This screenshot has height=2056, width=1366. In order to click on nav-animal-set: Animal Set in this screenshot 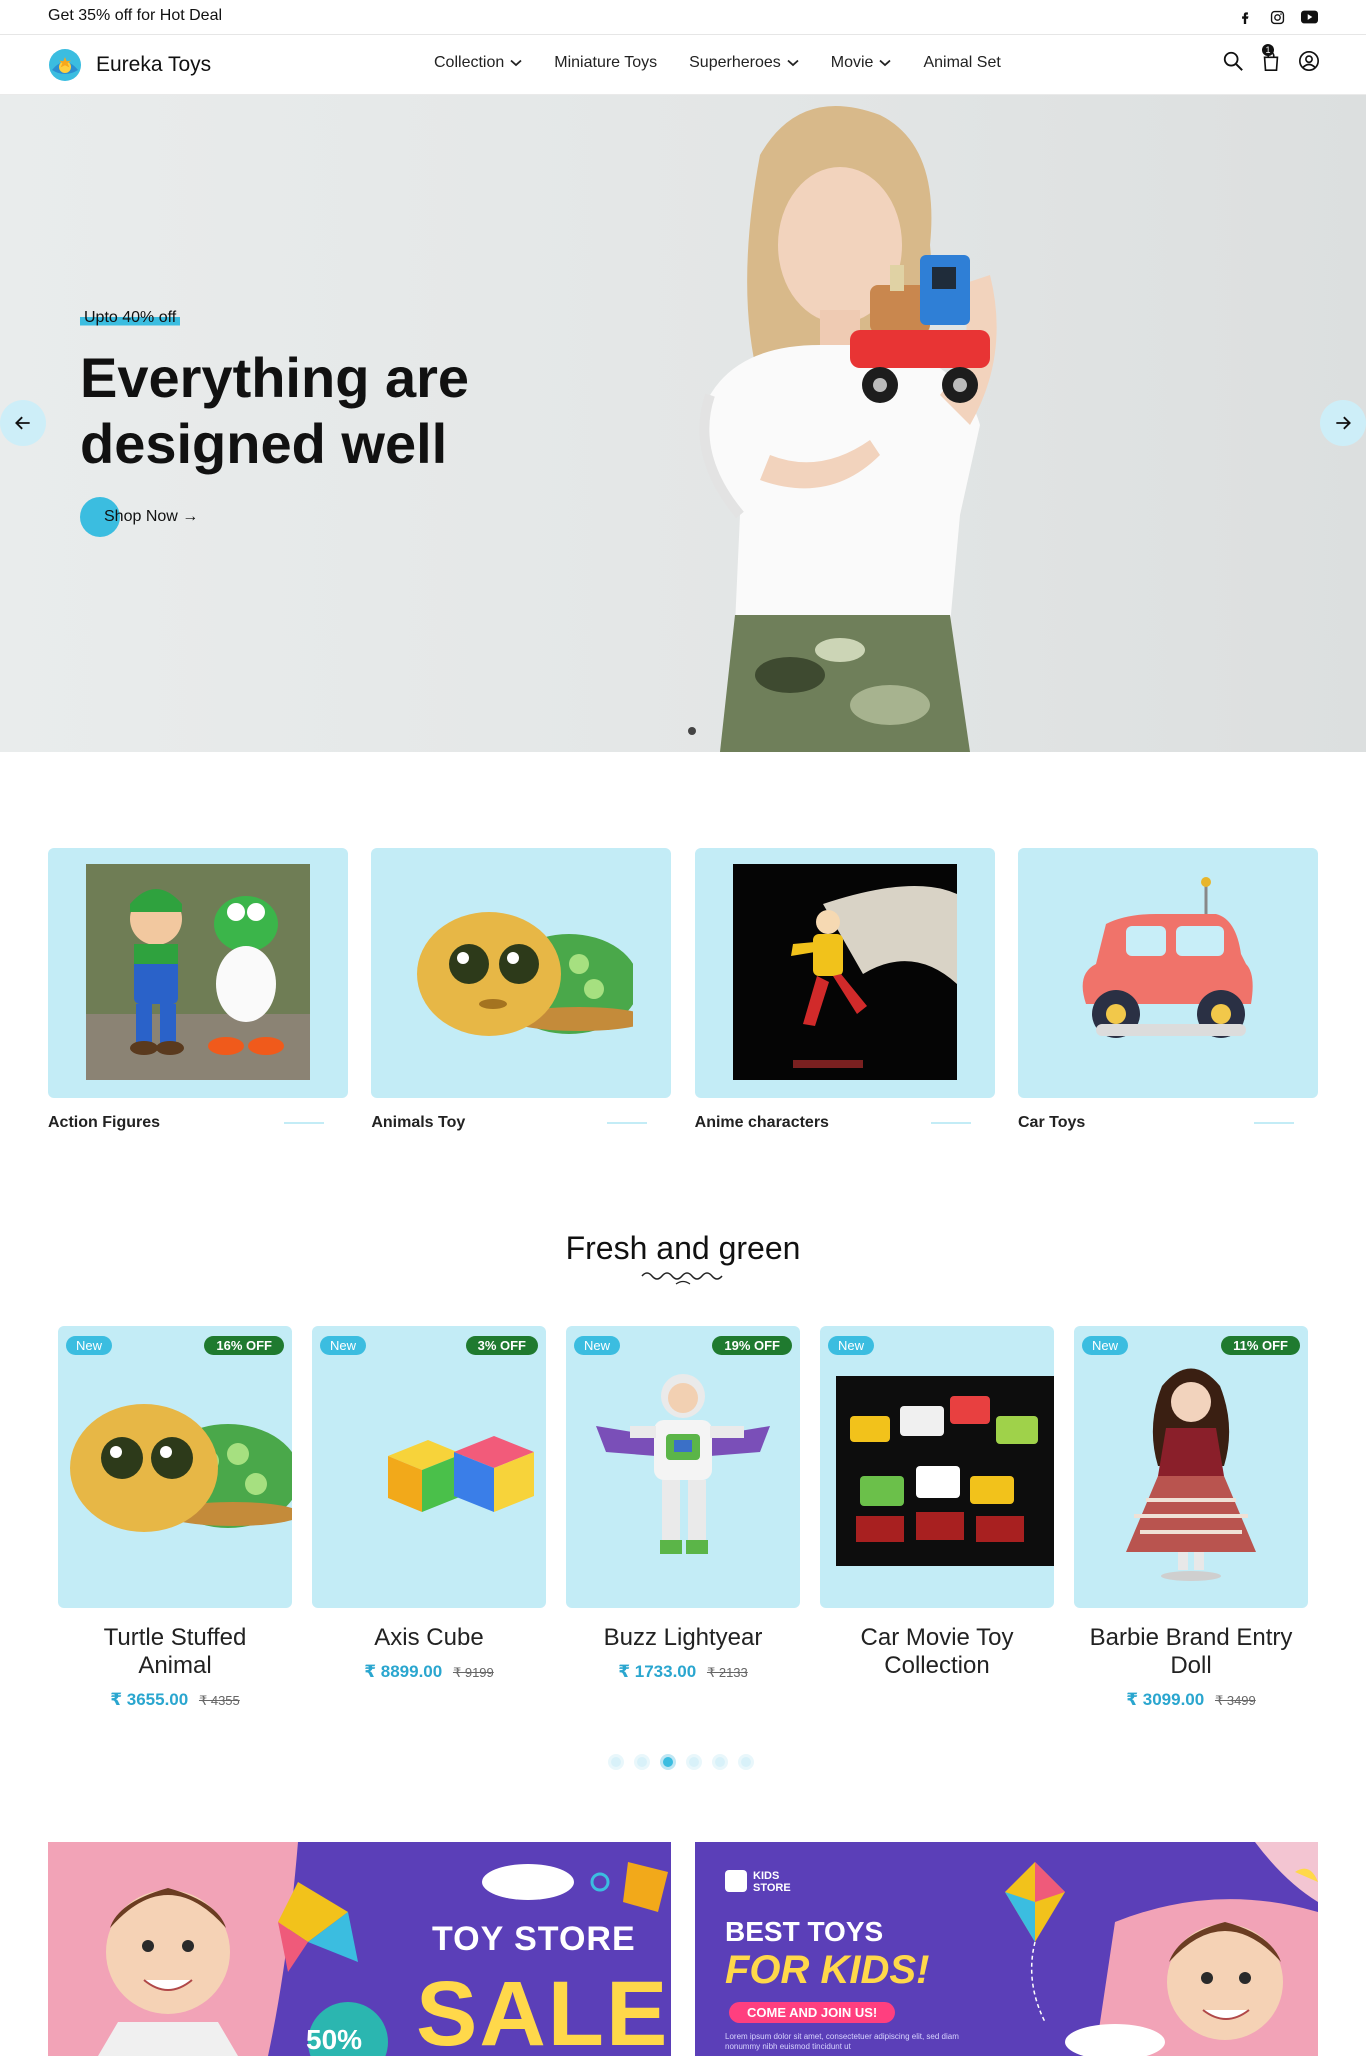, I will do `click(961, 63)`.